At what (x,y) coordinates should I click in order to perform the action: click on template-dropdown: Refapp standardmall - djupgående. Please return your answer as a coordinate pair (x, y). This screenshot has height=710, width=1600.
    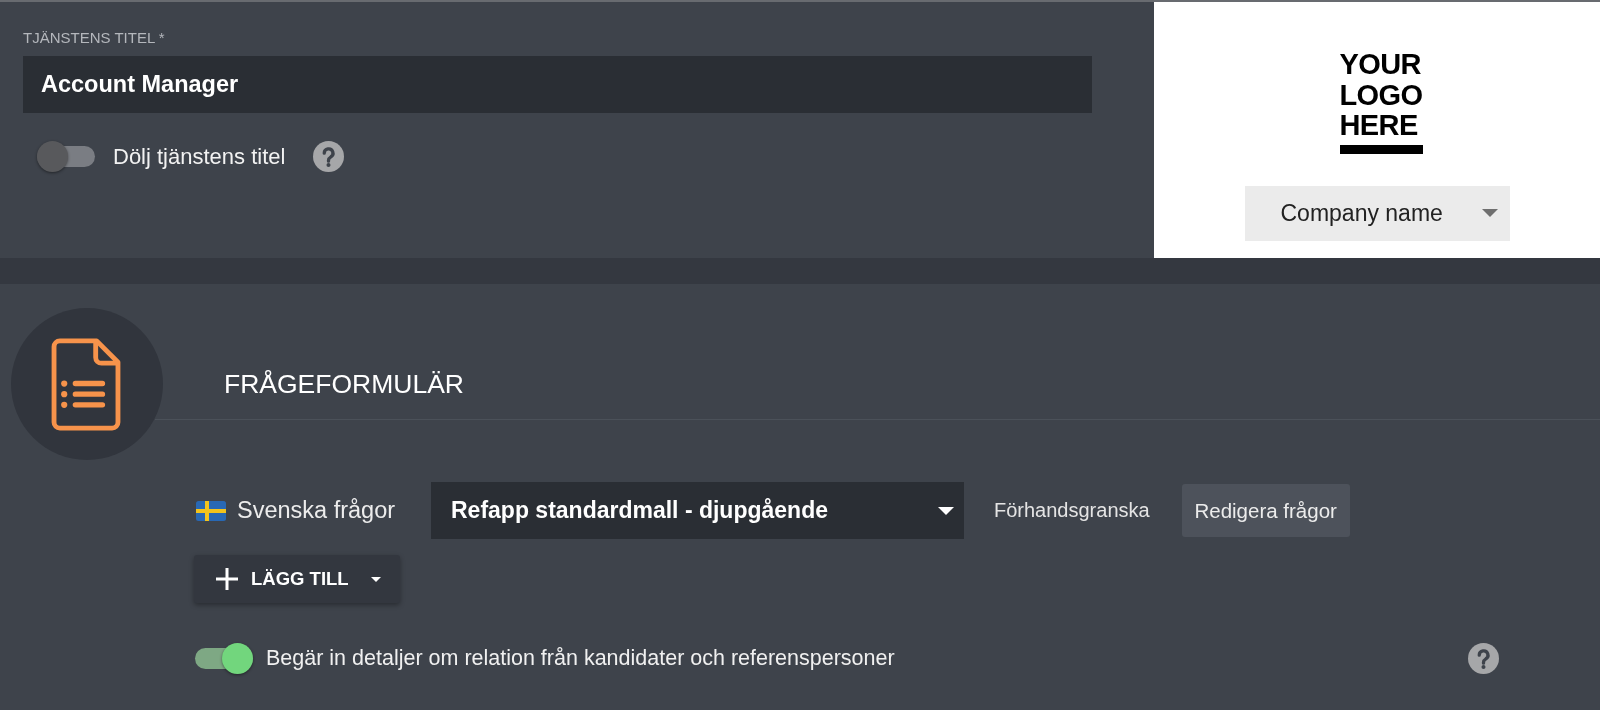
    Looking at the image, I should click on (697, 510).